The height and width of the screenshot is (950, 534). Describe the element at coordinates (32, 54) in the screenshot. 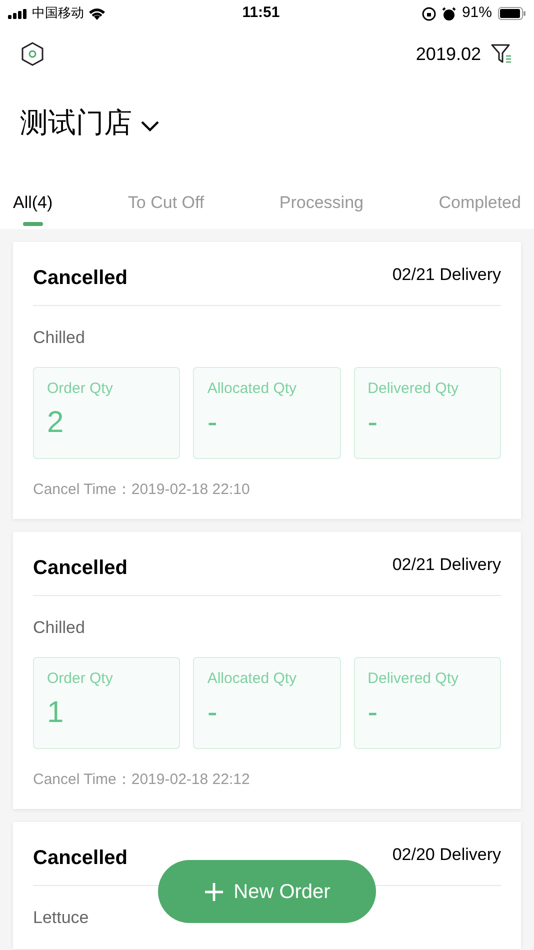

I see `hexagon-icon` at that location.